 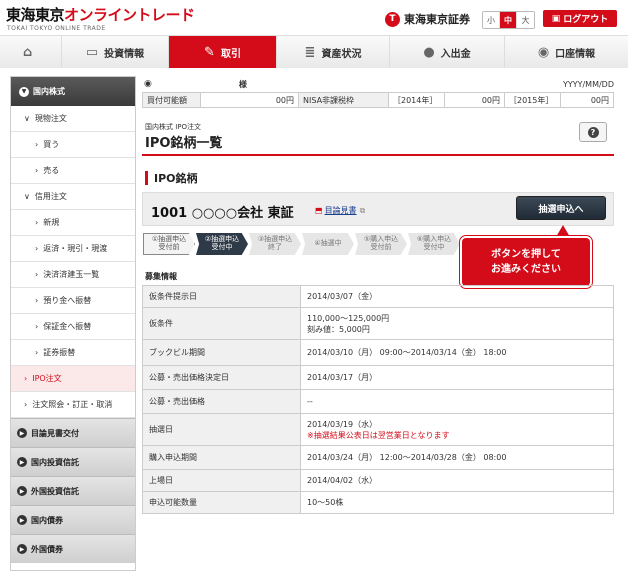 I want to click on sidebar-item-label: 保証金へ振替, so click(x=67, y=326).